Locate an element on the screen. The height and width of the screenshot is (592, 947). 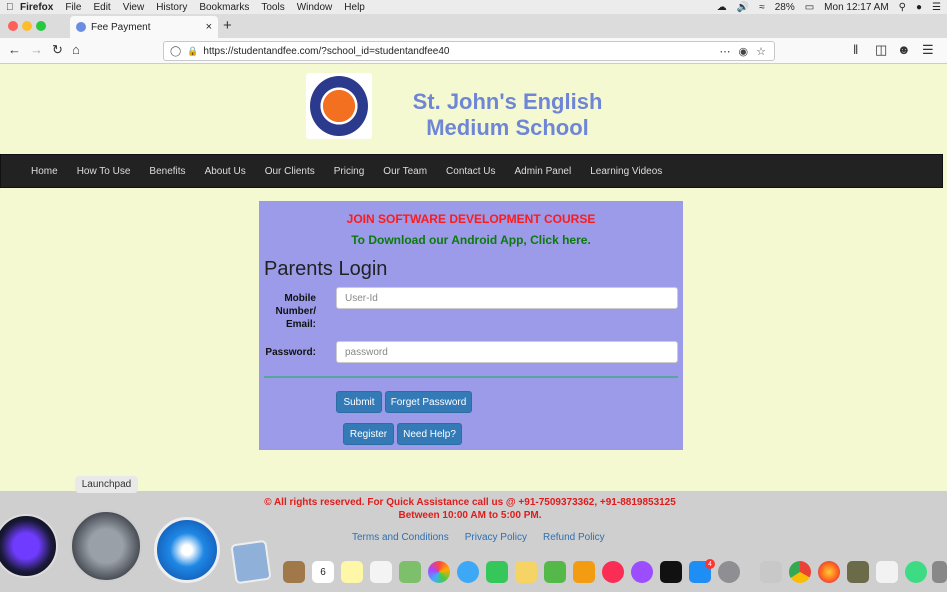
register-button: Register is located at coordinates (368, 434).